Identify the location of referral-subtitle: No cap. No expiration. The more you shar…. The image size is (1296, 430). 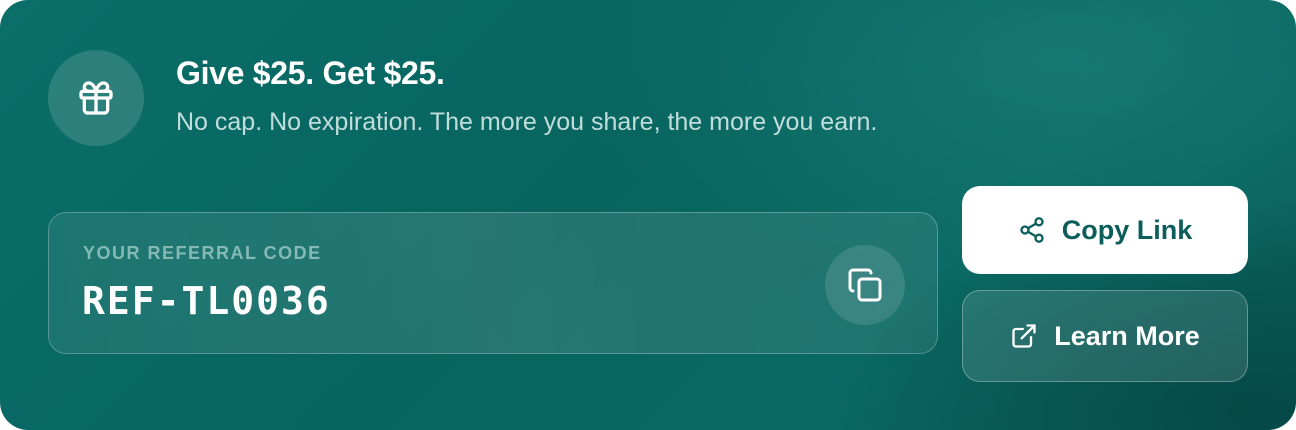
(527, 122).